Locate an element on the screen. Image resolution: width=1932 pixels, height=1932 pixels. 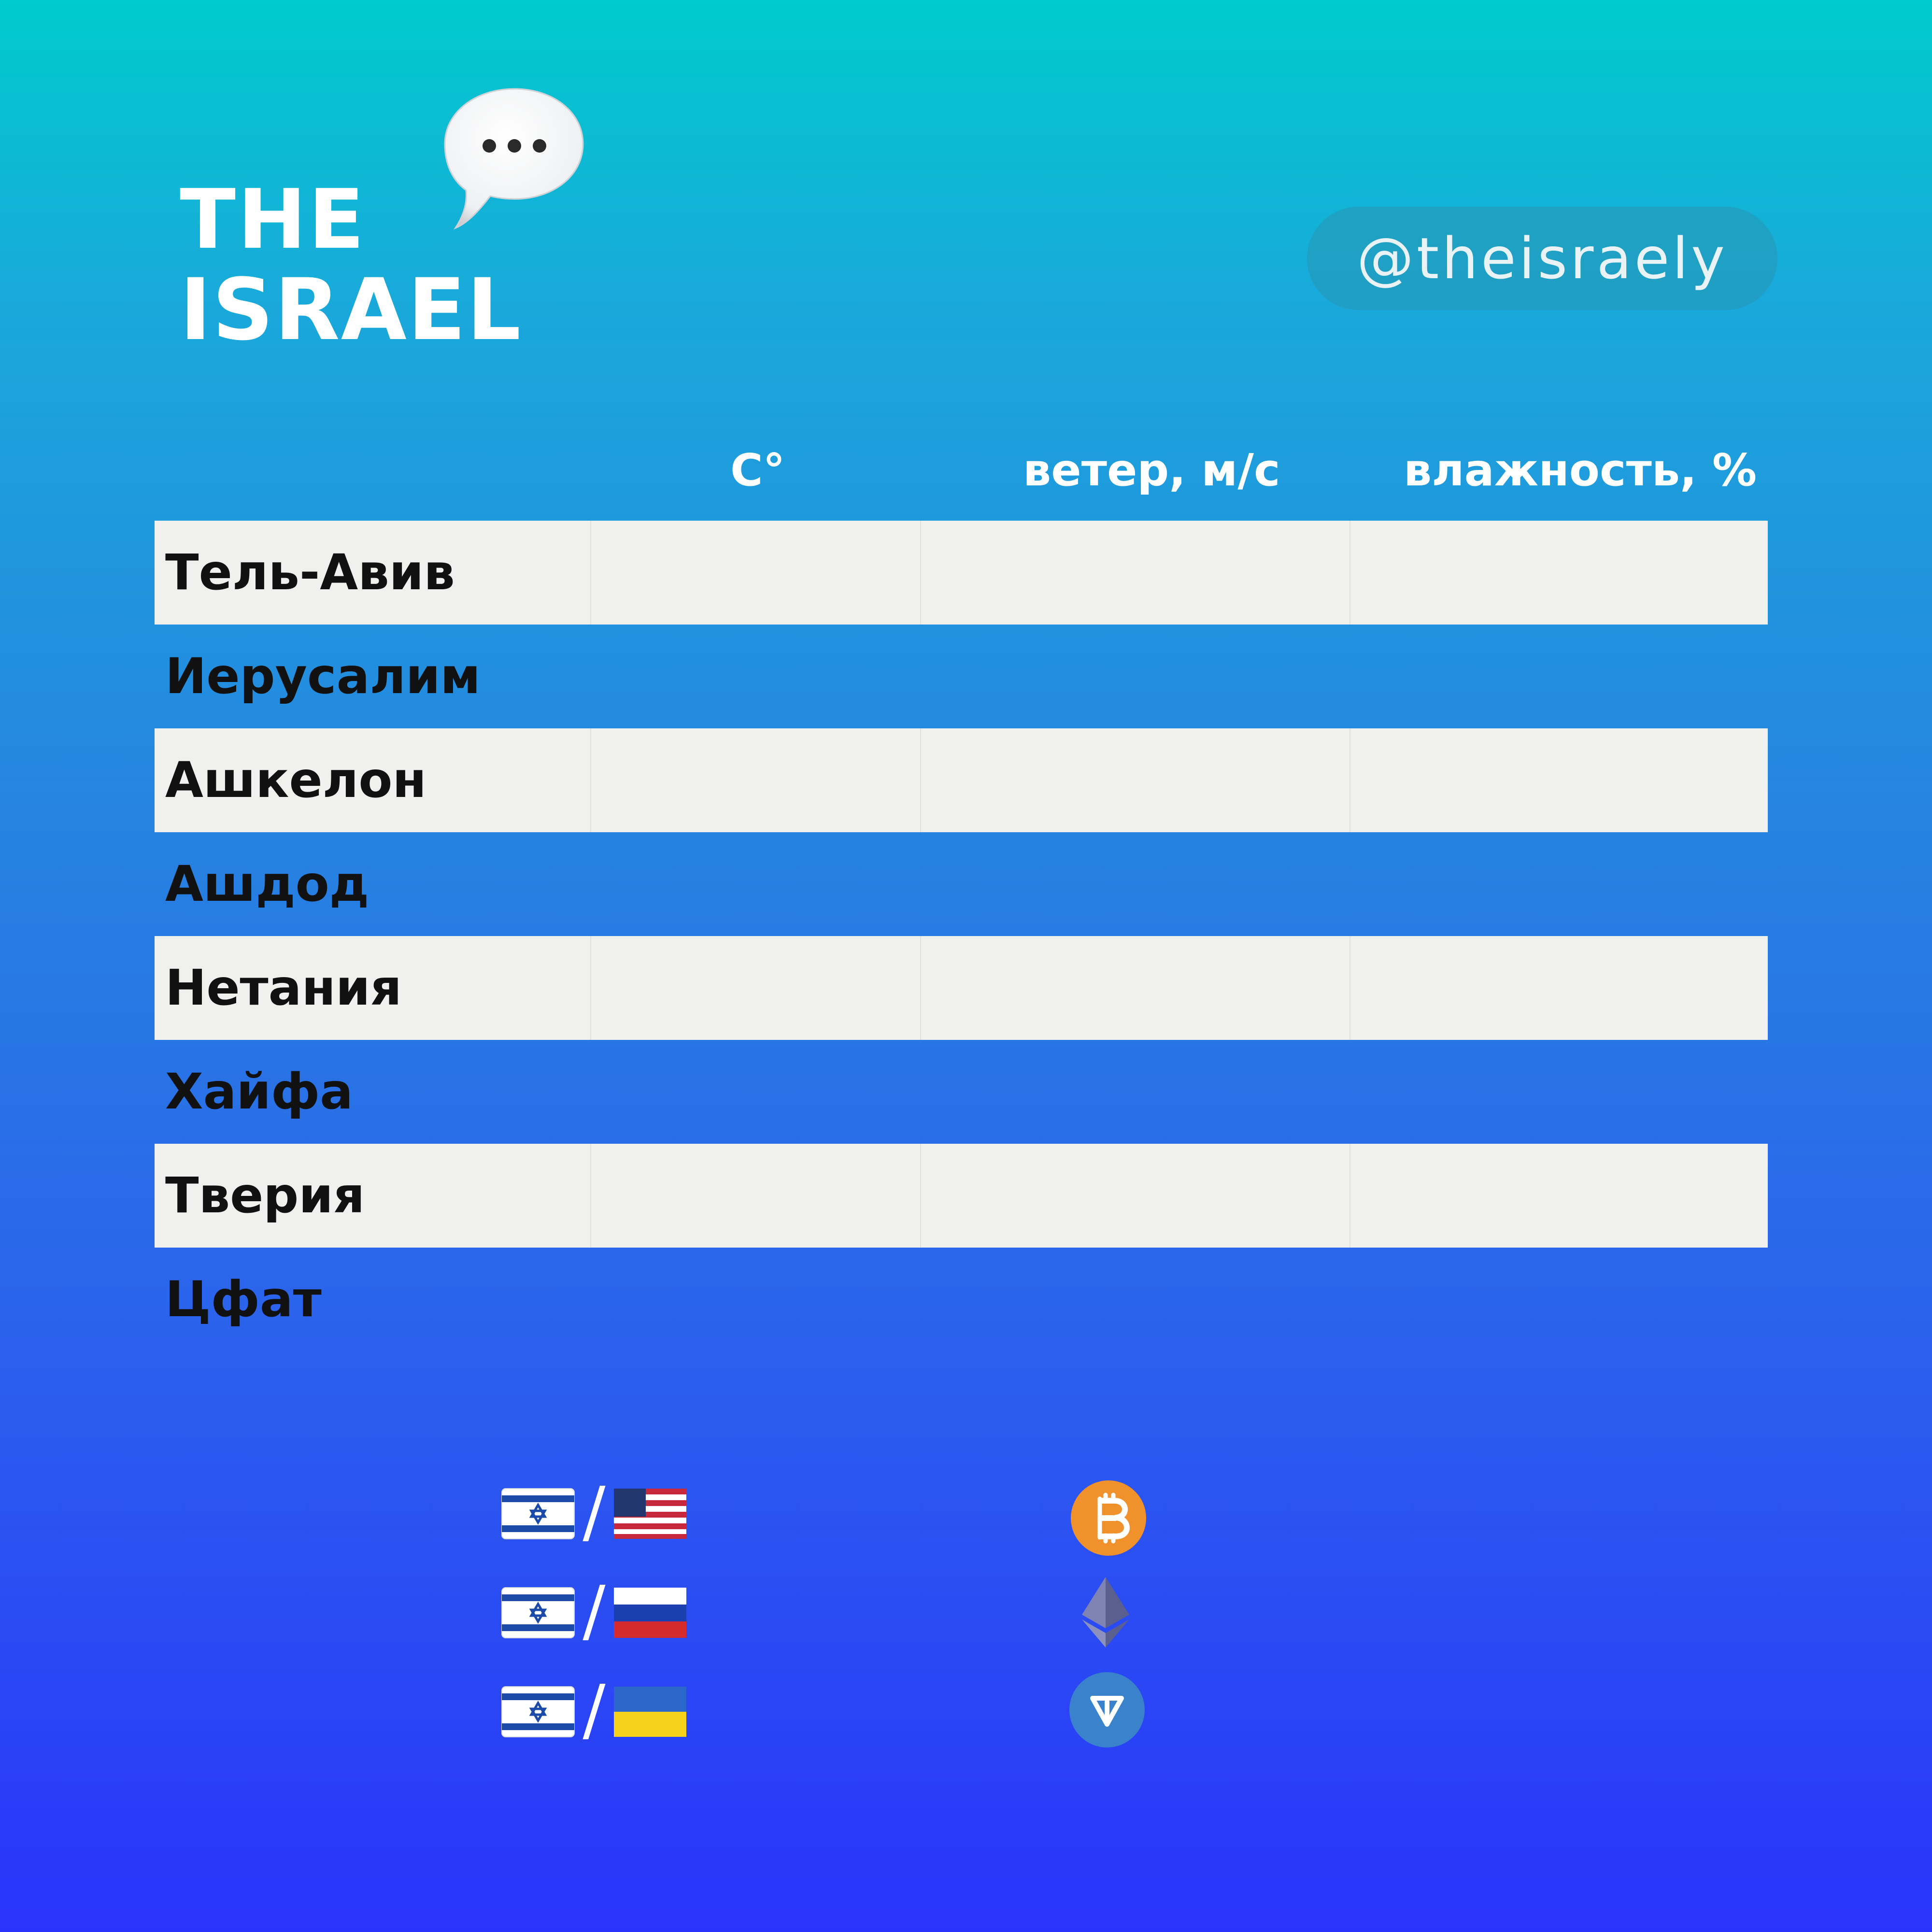
table-row: Цфат is located at coordinates (961, 1299).